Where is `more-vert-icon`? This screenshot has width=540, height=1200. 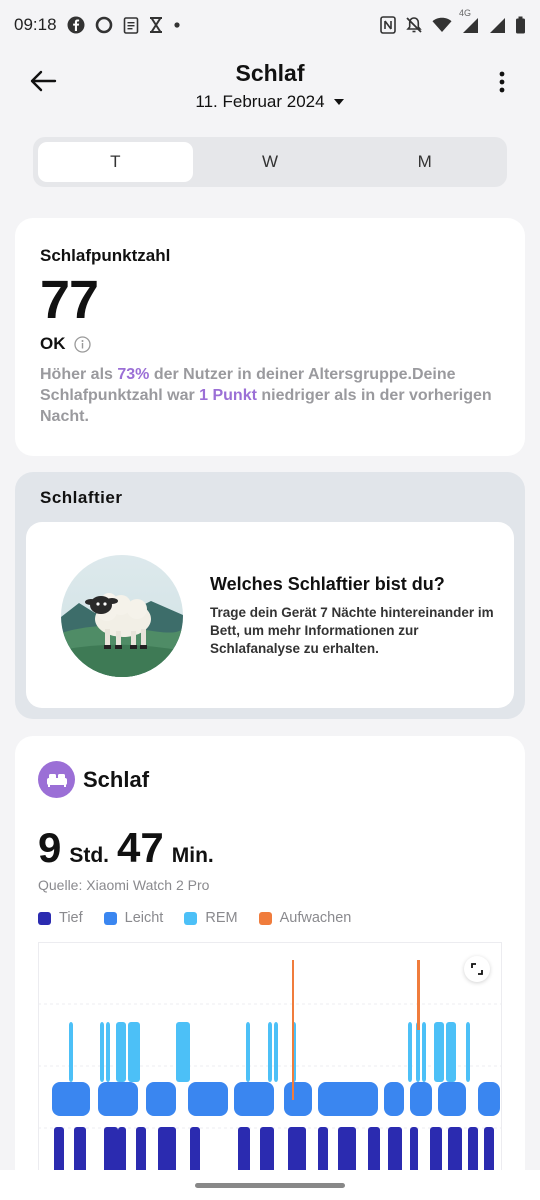 more-vert-icon is located at coordinates (502, 82).